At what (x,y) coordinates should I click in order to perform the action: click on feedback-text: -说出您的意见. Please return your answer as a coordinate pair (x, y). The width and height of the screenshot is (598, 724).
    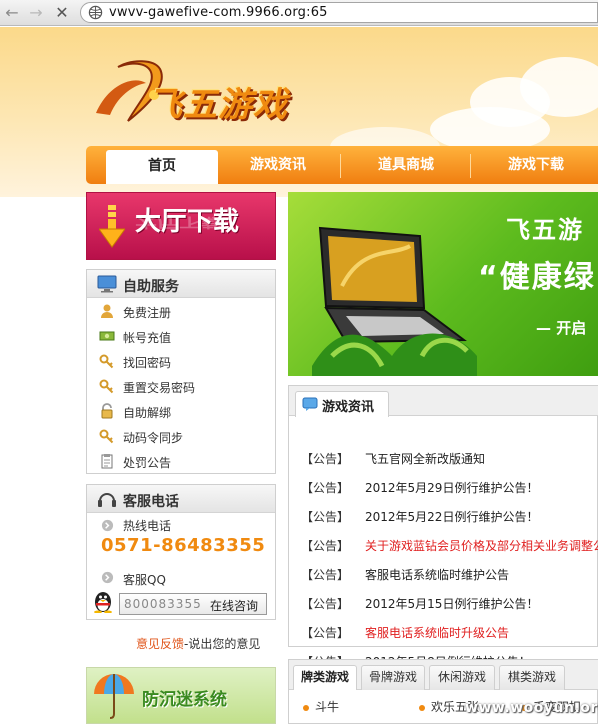
    Looking at the image, I should click on (222, 644).